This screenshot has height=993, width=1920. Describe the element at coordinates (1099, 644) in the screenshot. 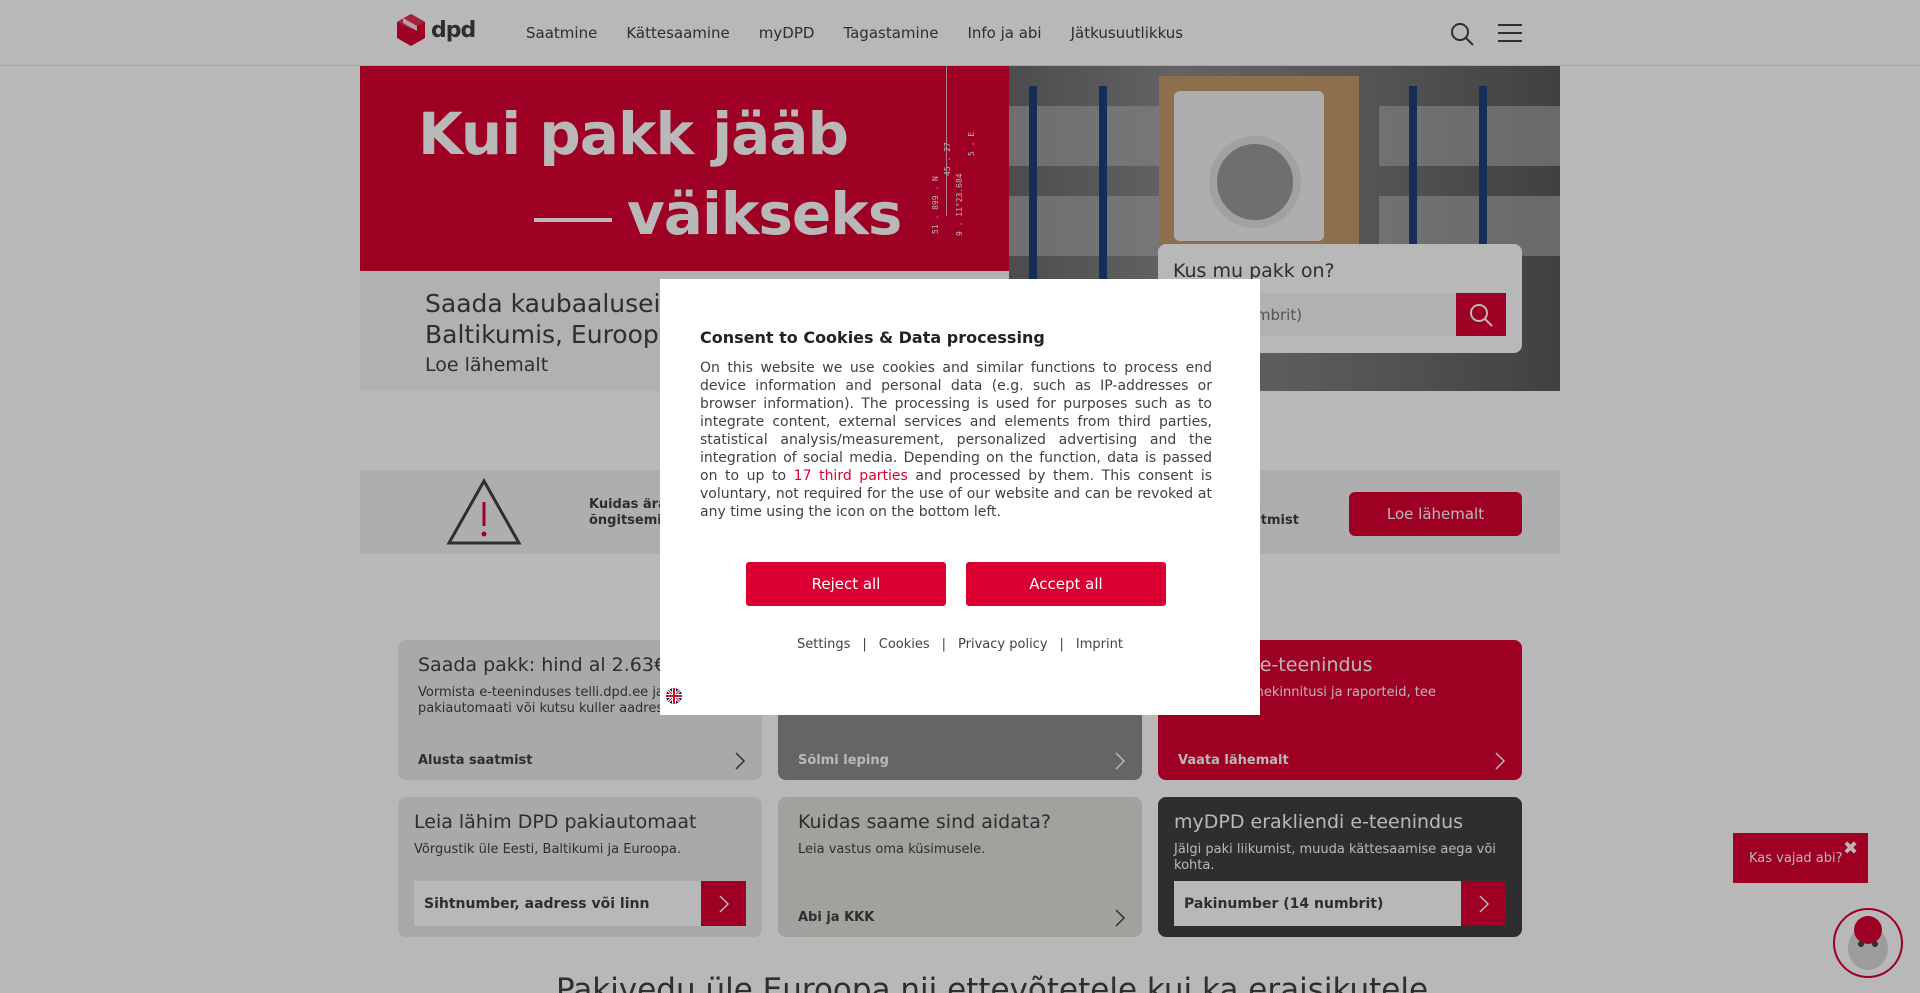

I see `imprint-link: Imprint` at that location.